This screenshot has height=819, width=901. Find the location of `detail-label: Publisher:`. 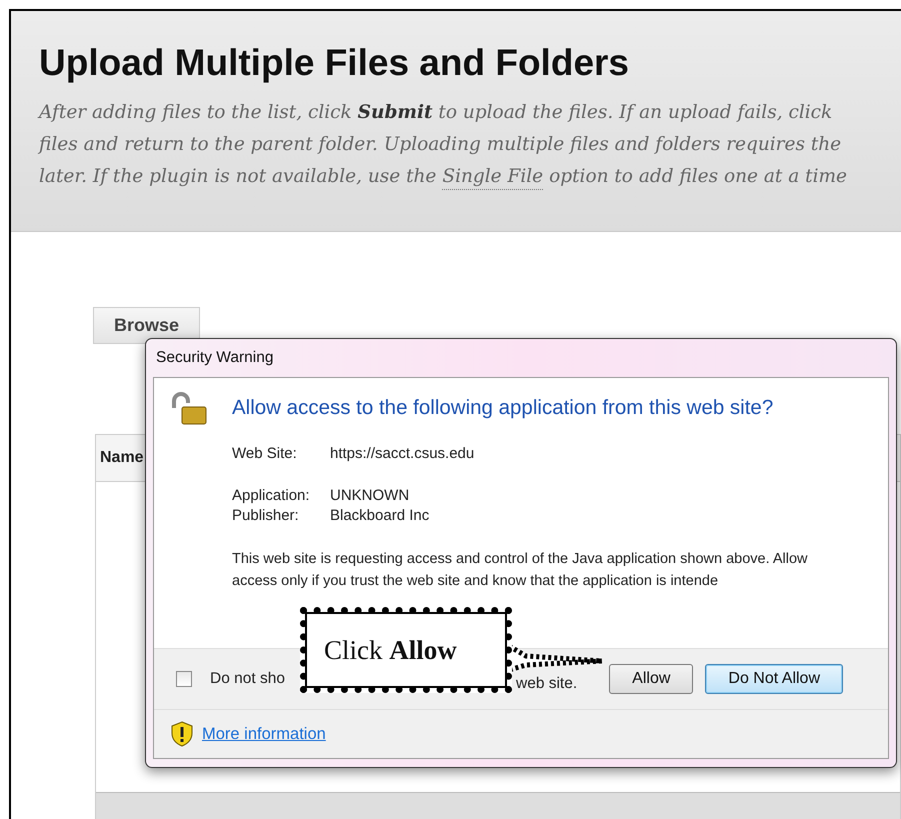

detail-label: Publisher: is located at coordinates (266, 516).